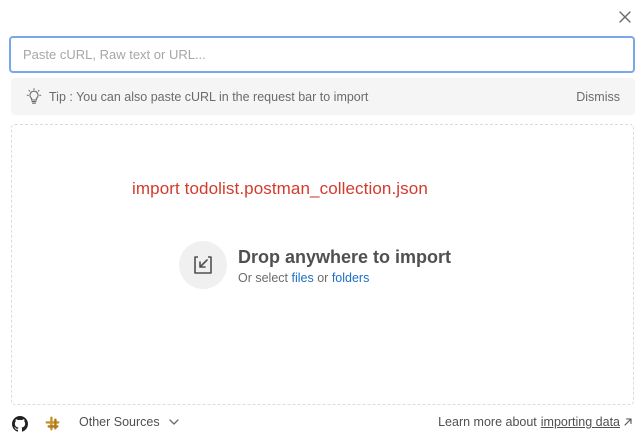 The image size is (644, 442). I want to click on learn-more: Learn more about importing data, so click(535, 422).